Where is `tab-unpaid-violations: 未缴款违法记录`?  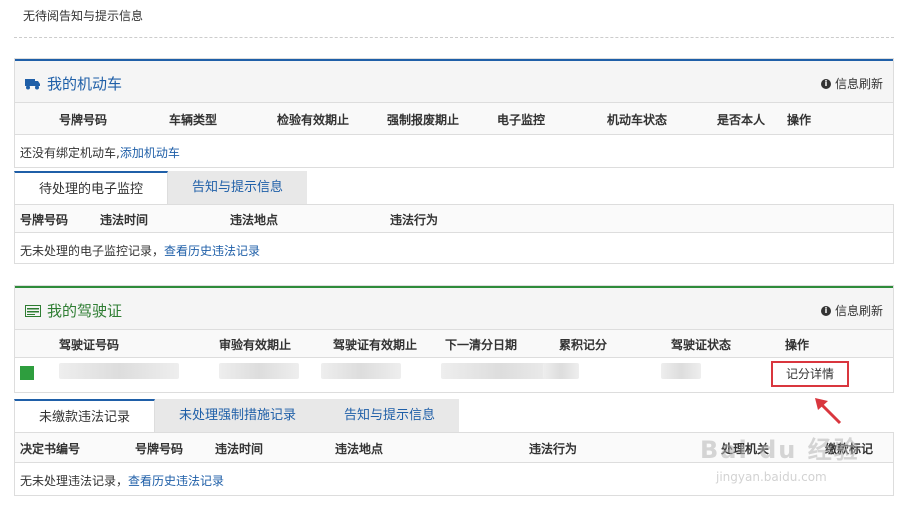
tab-unpaid-violations: 未缴款违法记录 is located at coordinates (85, 416).